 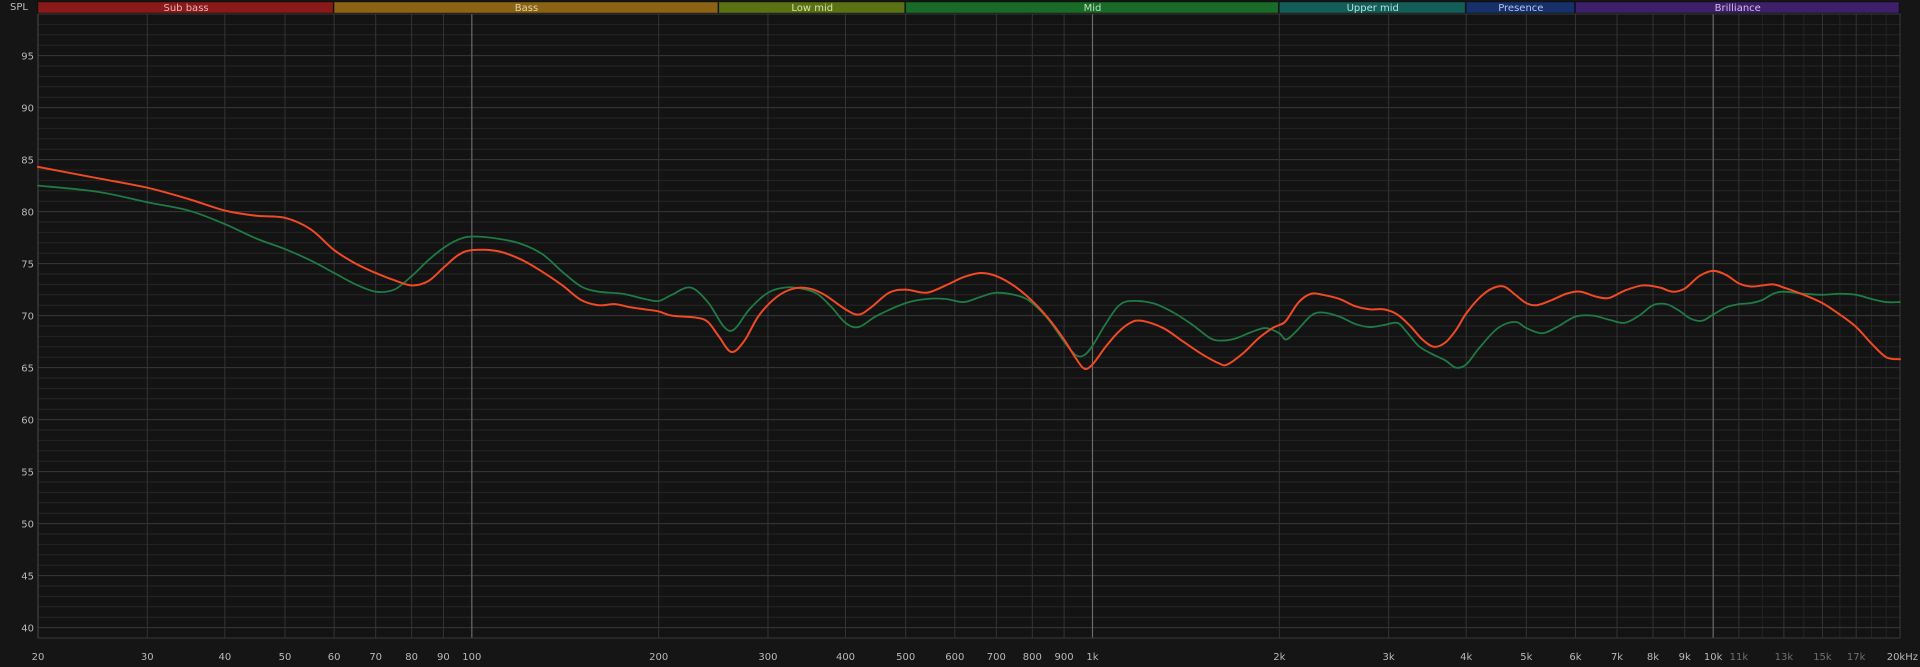 What do you see at coordinates (812, 8) in the screenshot?
I see `band-label: Low mid` at bounding box center [812, 8].